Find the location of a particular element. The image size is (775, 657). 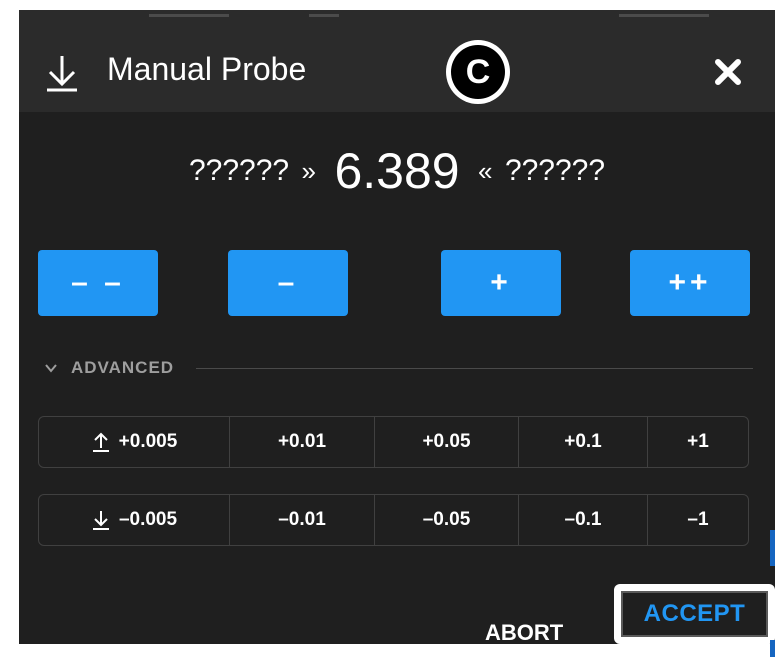

probe-badge: C is located at coordinates (478, 72).